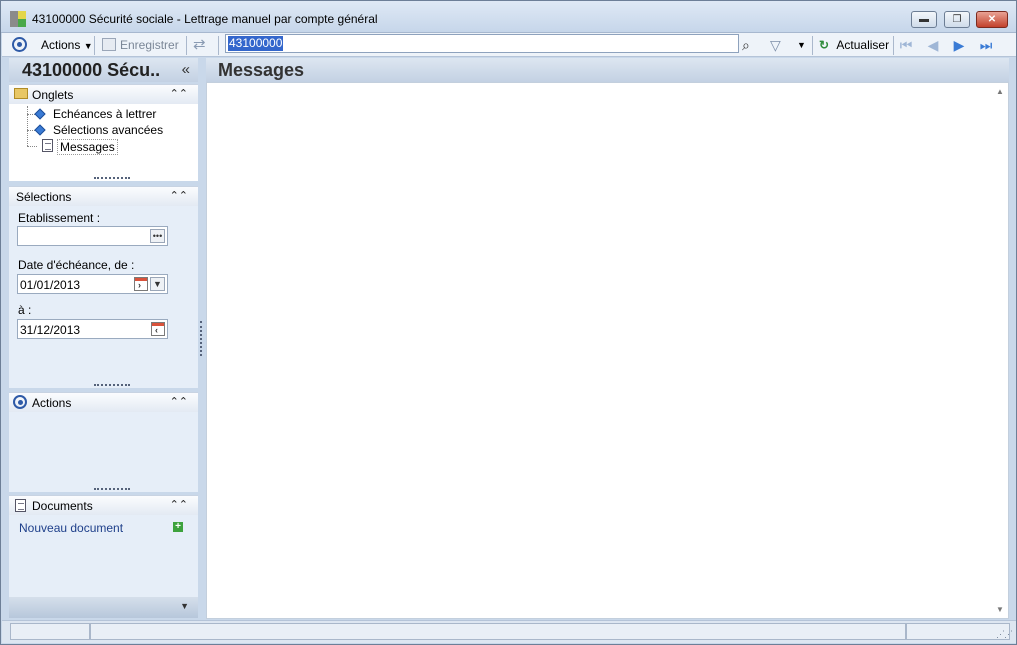 This screenshot has height=645, width=1017. I want to click on tab-messages: Messages, so click(87, 147).